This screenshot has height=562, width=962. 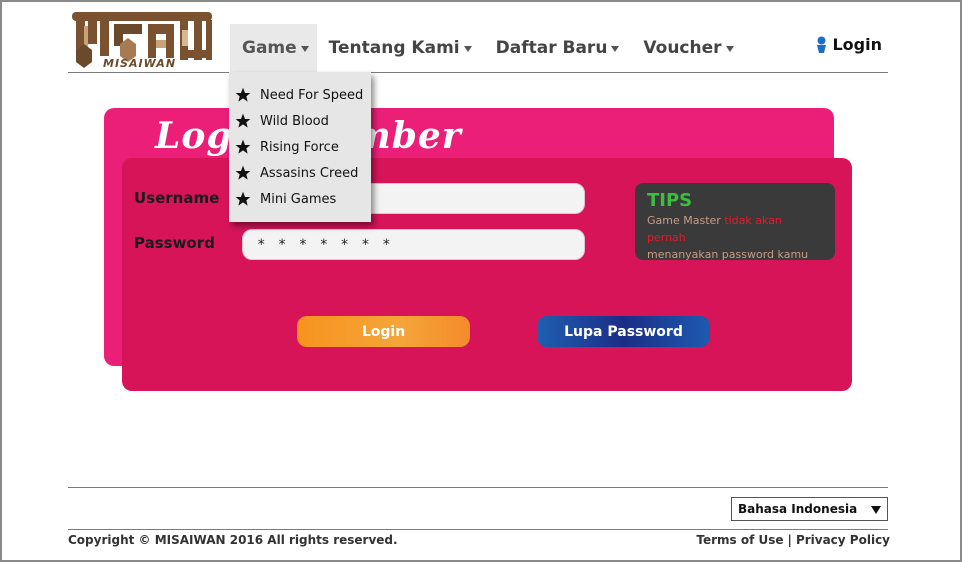 I want to click on nav-game: Game, so click(x=273, y=48).